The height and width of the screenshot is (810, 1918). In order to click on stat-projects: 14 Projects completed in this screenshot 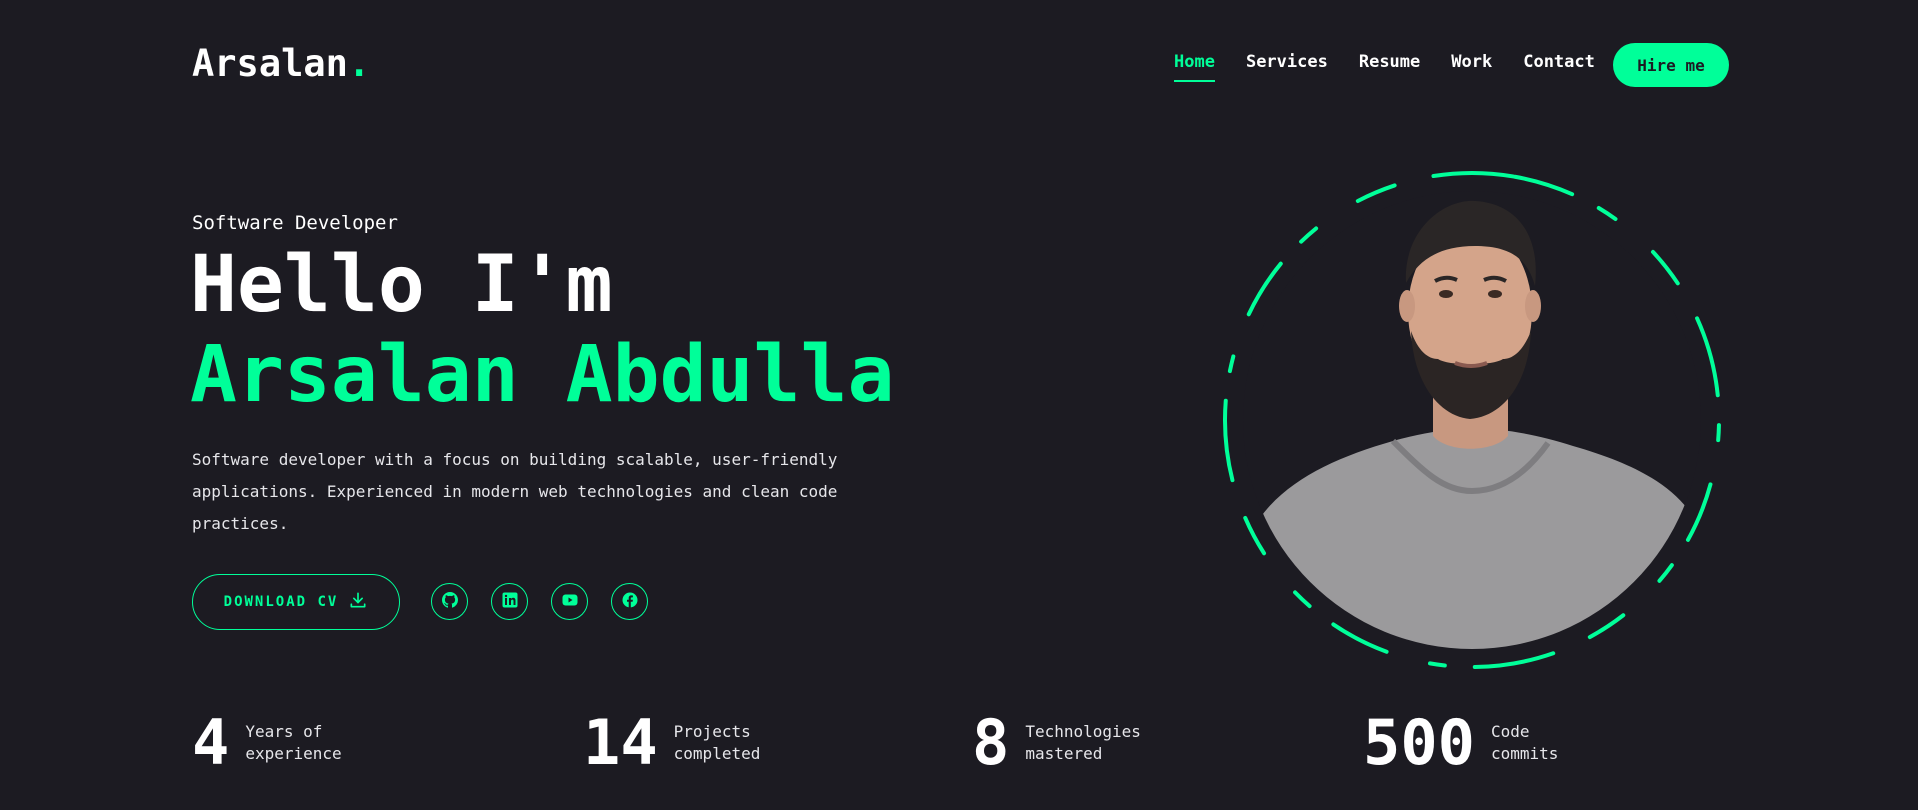, I will do `click(703, 743)`.